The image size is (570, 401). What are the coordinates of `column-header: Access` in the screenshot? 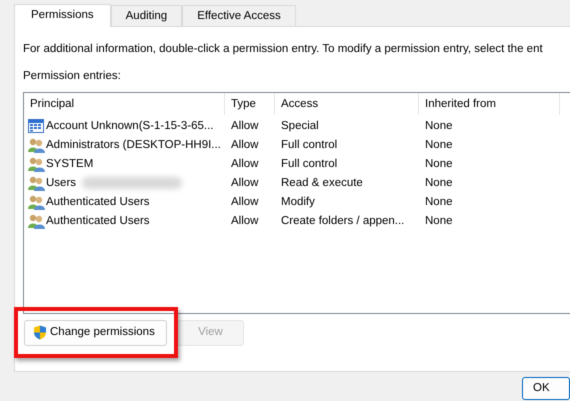 It's located at (347, 103).